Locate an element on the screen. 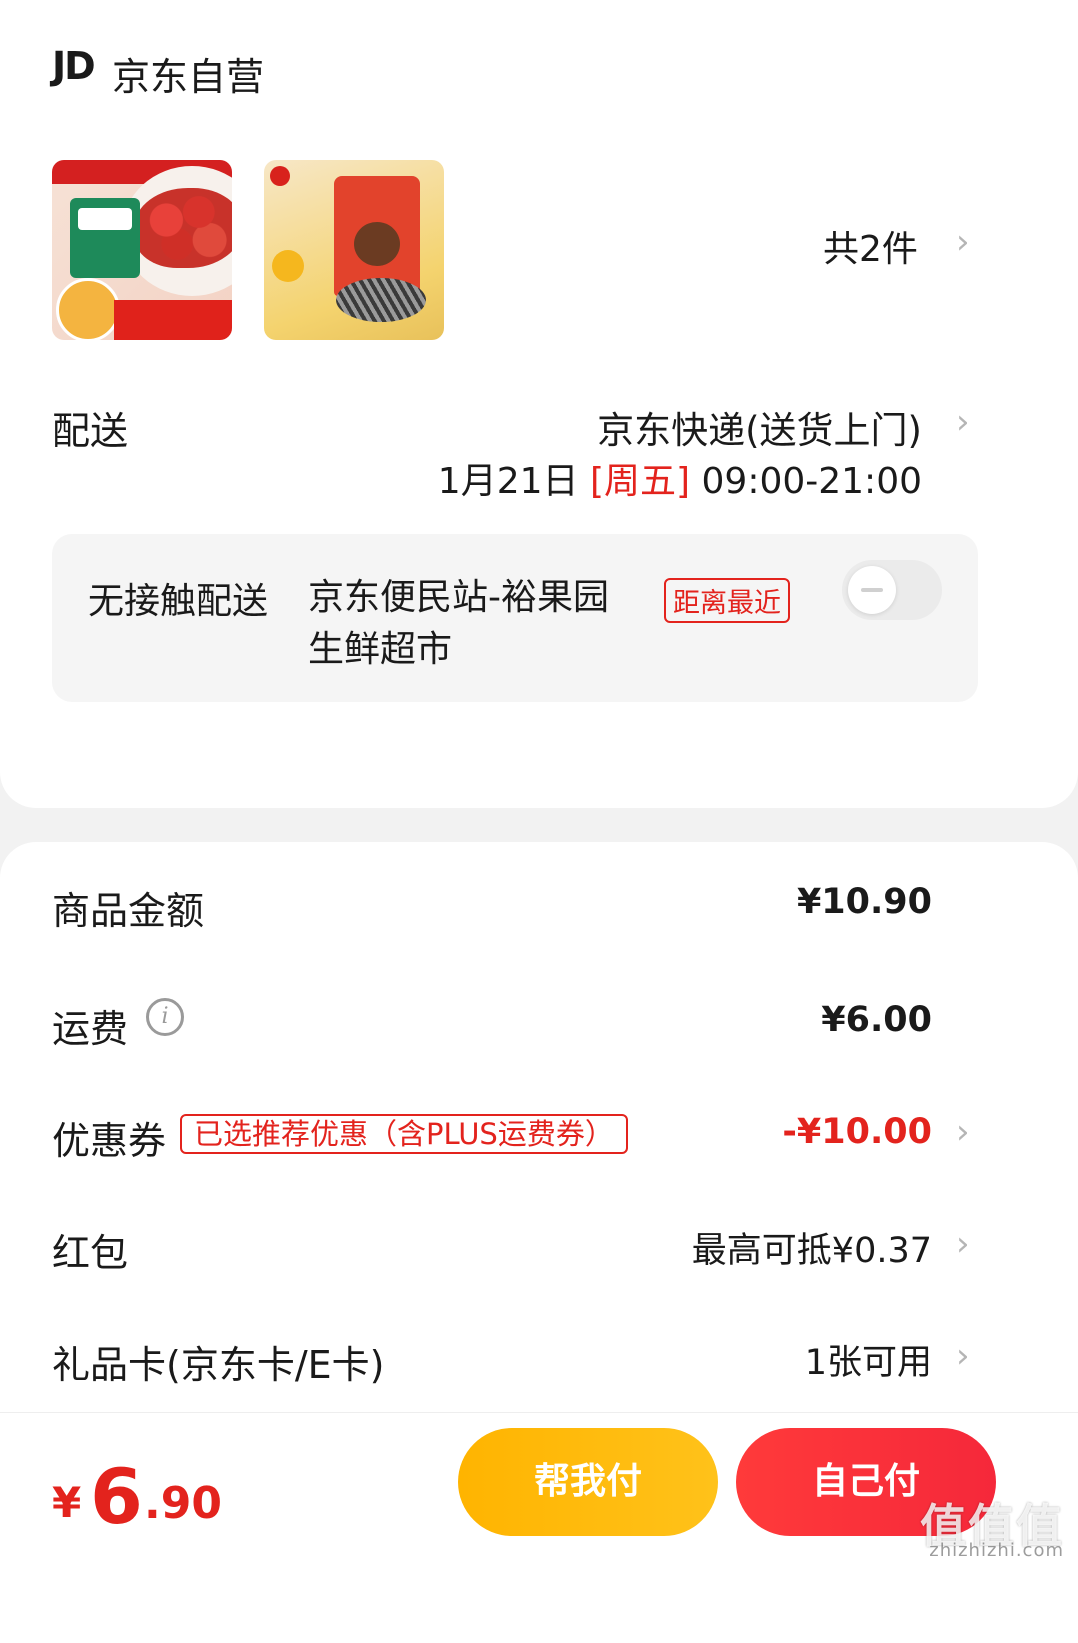  coupon-value: -¥10.00 is located at coordinates (857, 1132).